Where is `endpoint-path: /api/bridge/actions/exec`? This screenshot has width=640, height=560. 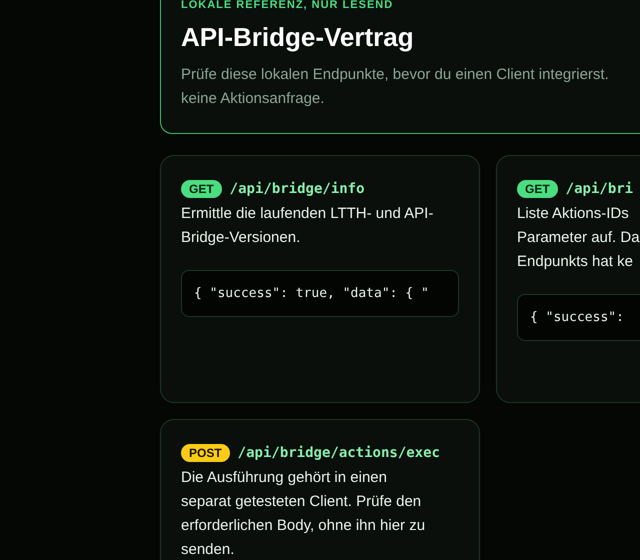
endpoint-path: /api/bridge/actions/exec is located at coordinates (339, 453).